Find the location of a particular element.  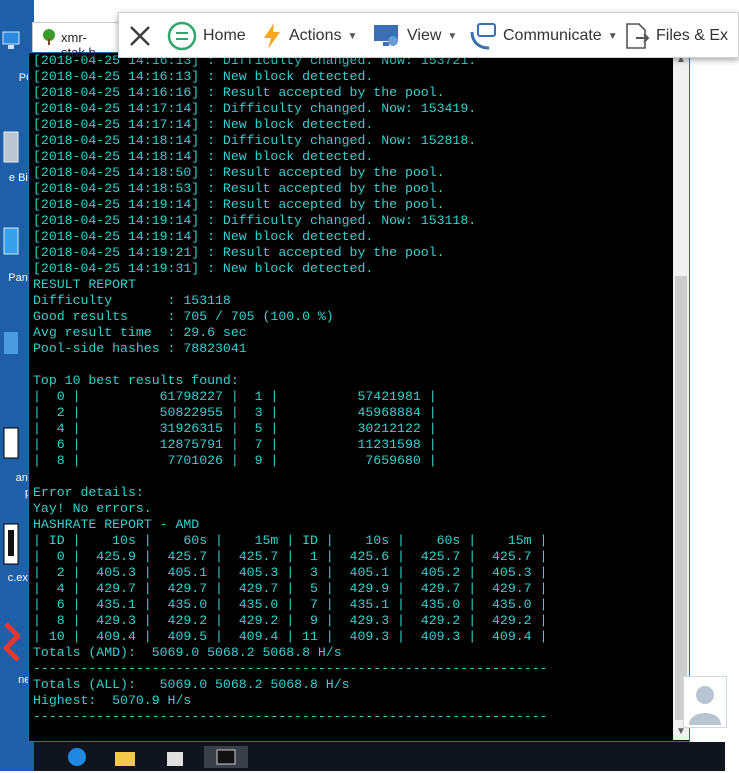

console-taskbar-button is located at coordinates (226, 757).